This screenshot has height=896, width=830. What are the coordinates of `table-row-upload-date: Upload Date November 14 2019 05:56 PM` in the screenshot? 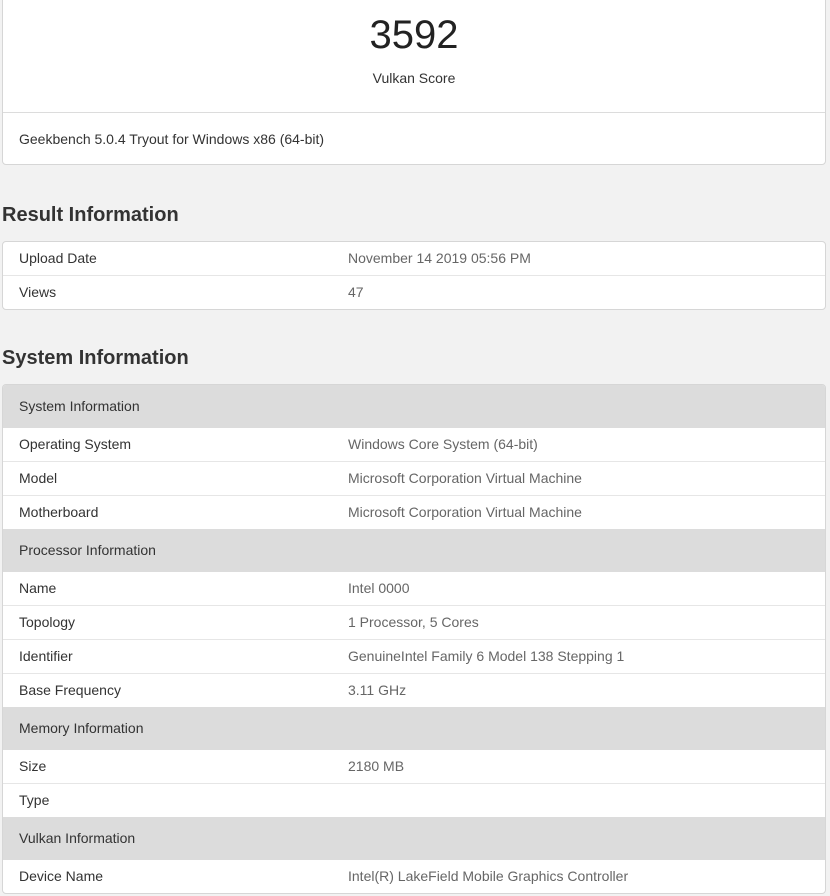 It's located at (414, 259).